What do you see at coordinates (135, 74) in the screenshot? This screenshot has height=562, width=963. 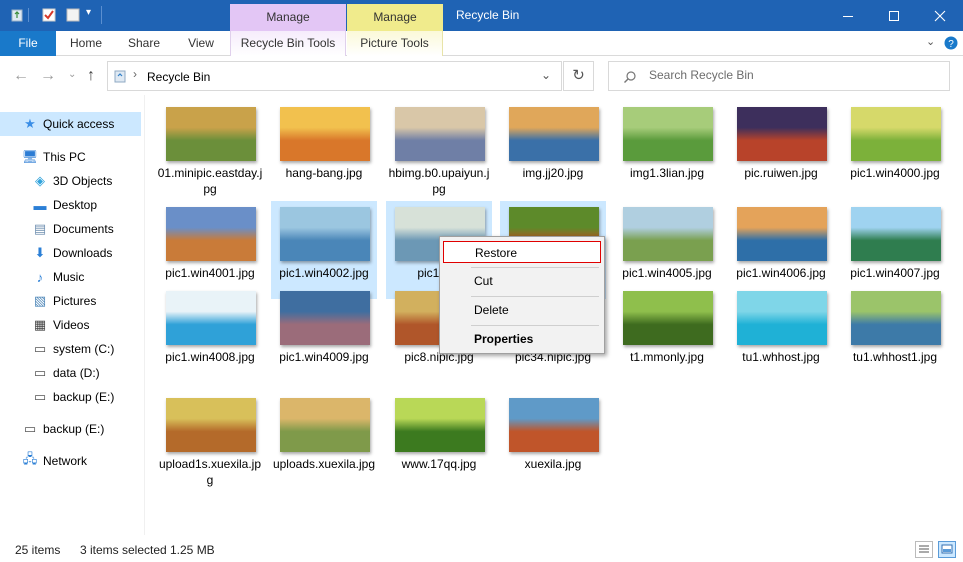 I see `breadcrumb-chevron-icon: ›` at bounding box center [135, 74].